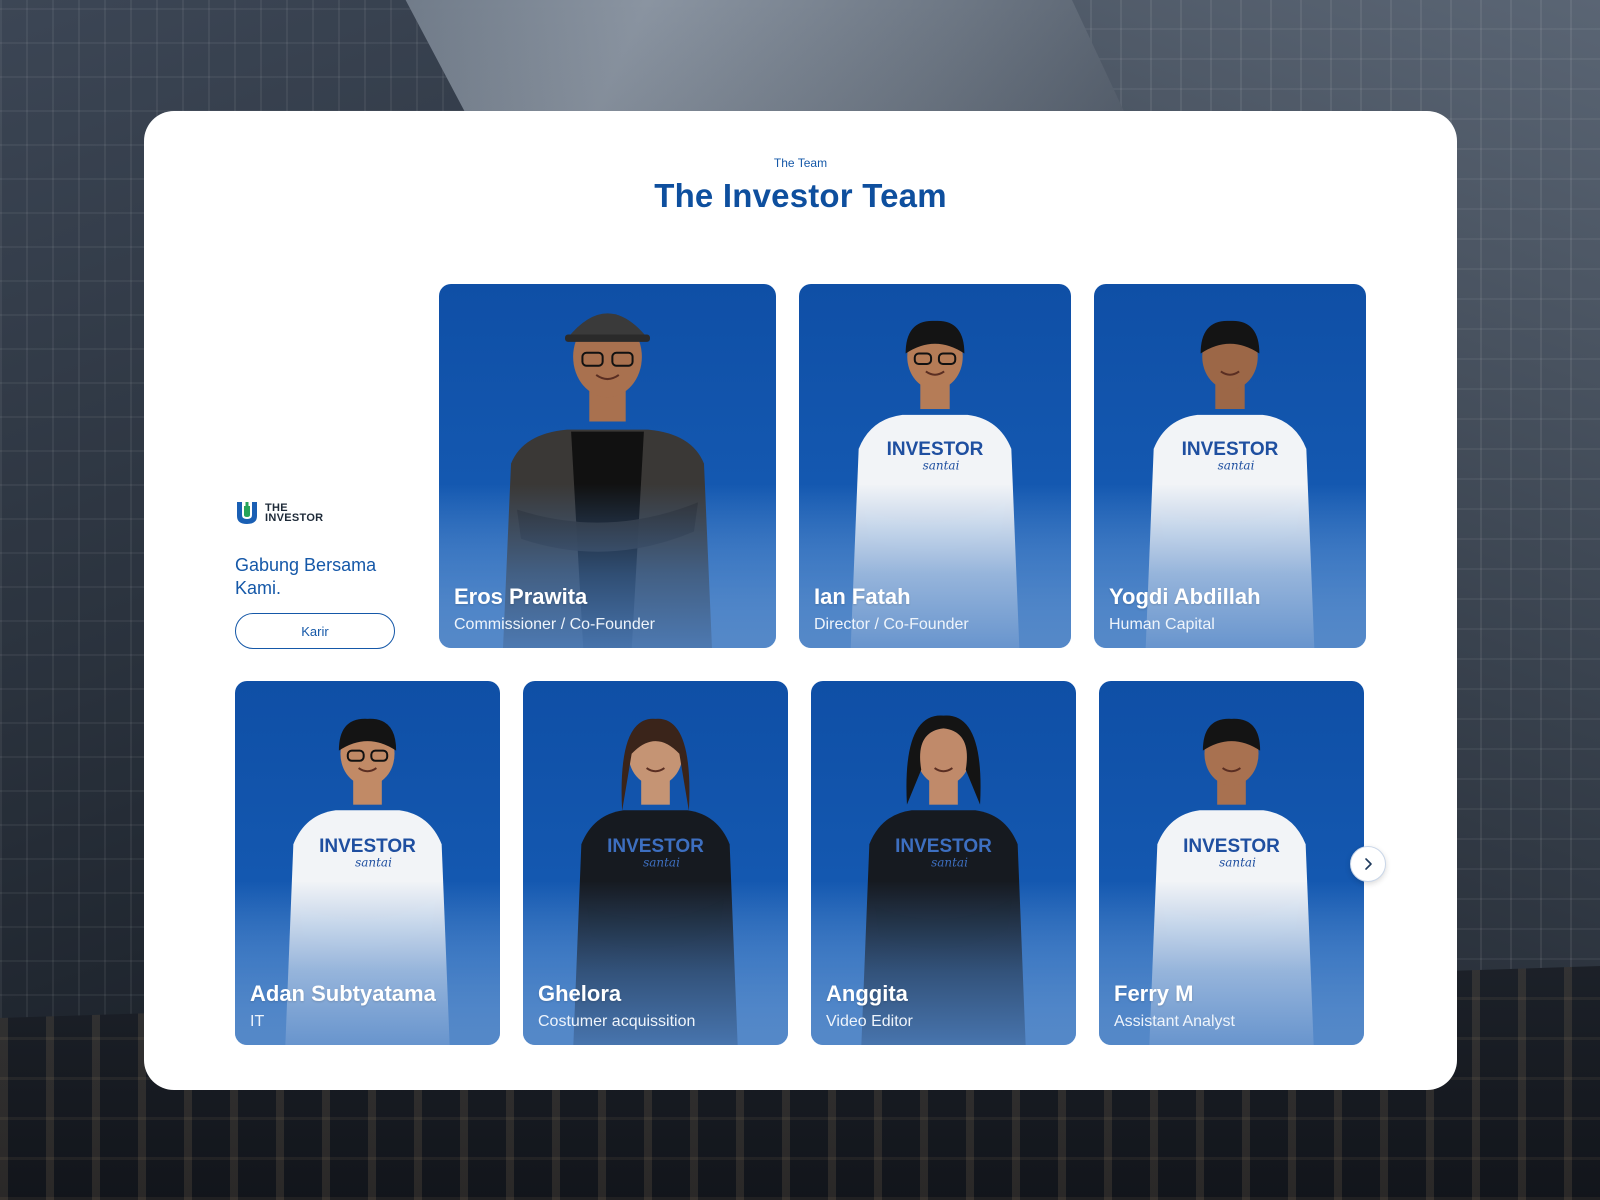  I want to click on team-member-name: Ferry M, so click(1154, 993).